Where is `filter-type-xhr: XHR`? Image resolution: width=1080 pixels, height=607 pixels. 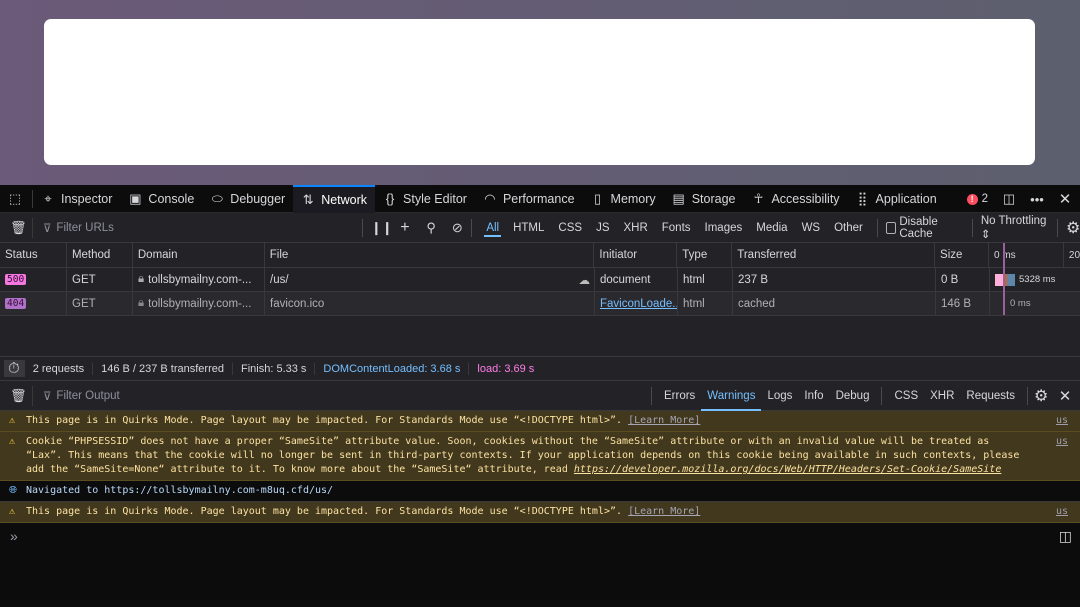 filter-type-xhr: XHR is located at coordinates (635, 228).